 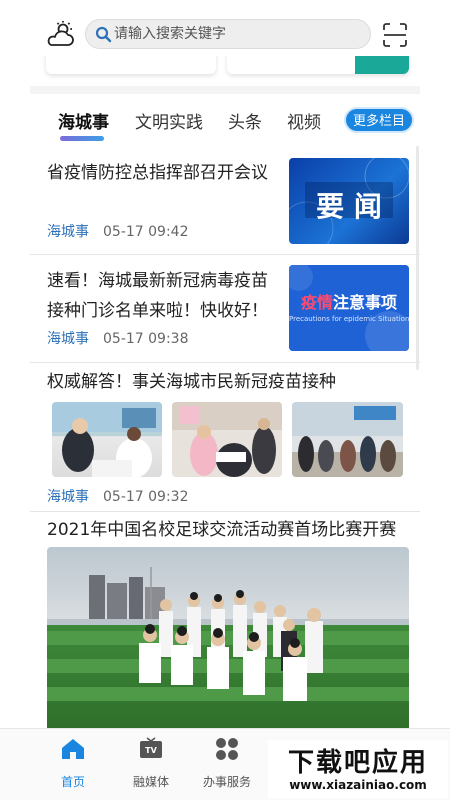 What do you see at coordinates (304, 120) in the screenshot?
I see `tab-video: 视频` at bounding box center [304, 120].